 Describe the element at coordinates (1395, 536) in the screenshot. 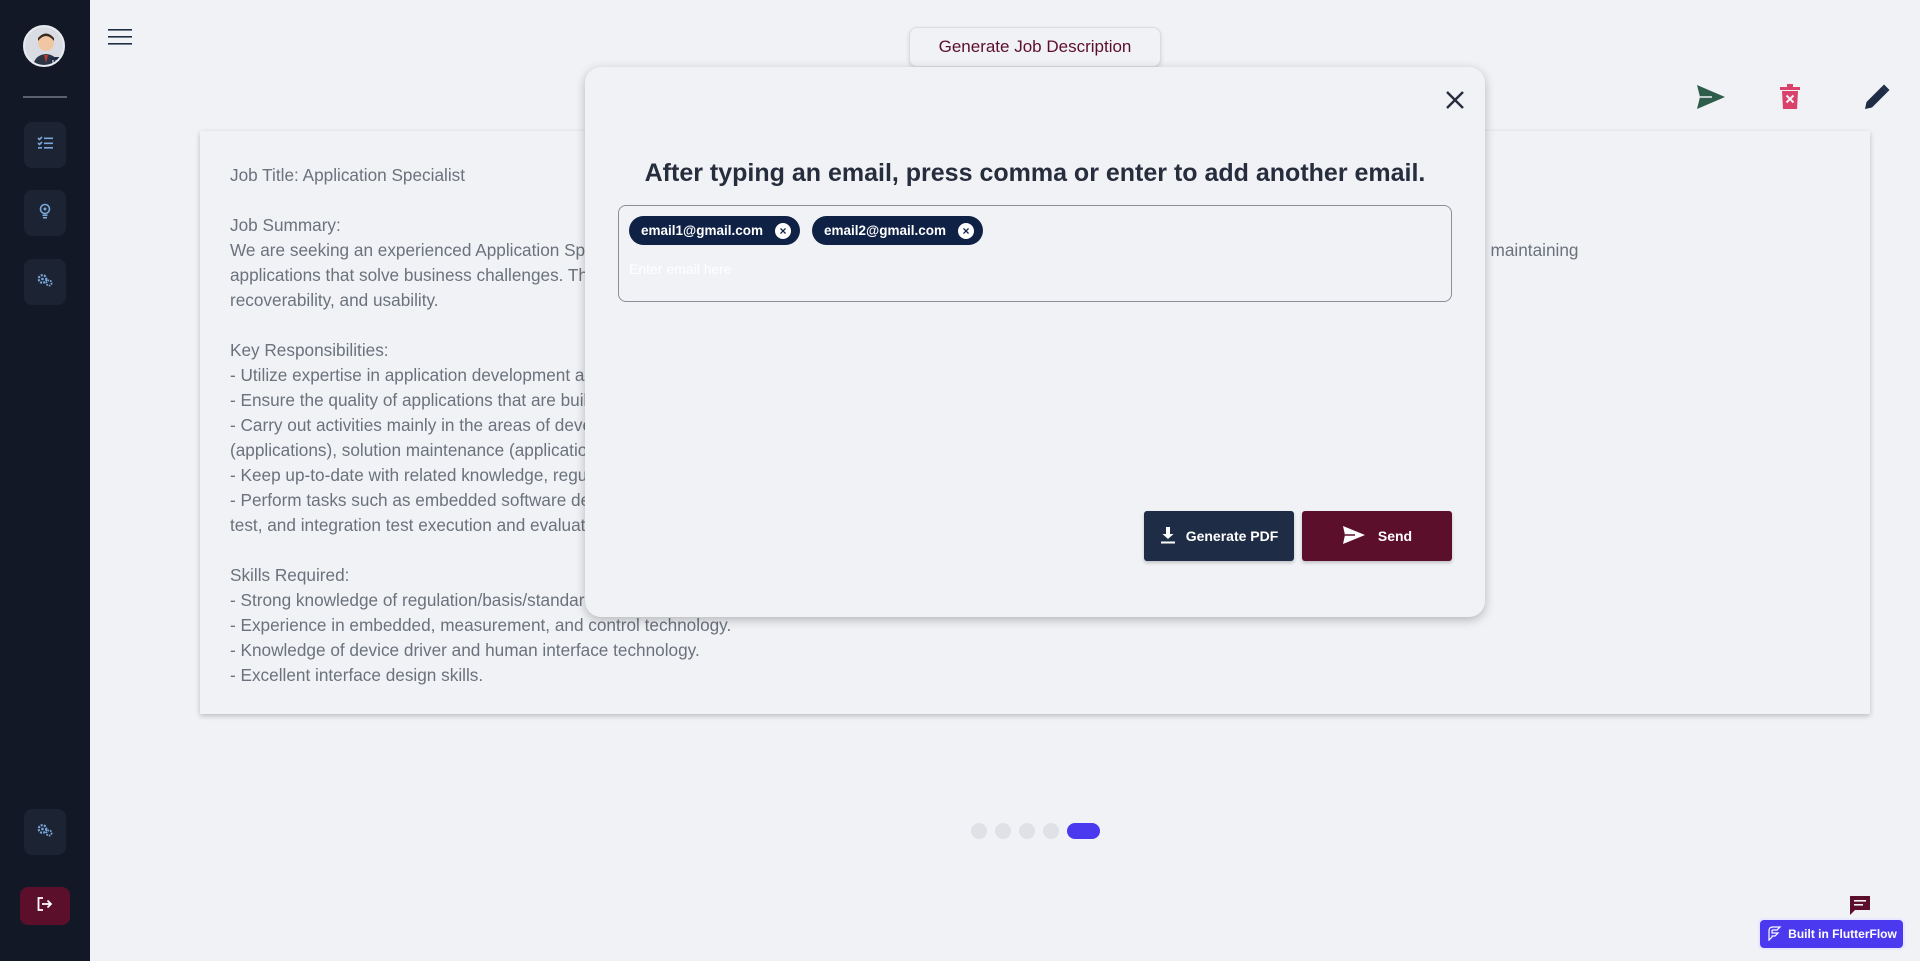

I see `send-label: Send` at that location.